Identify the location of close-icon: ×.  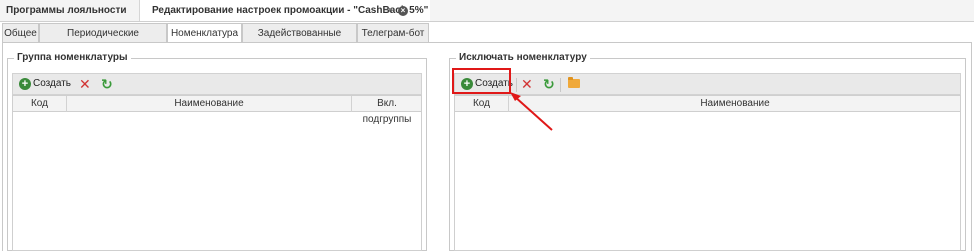
(403, 11).